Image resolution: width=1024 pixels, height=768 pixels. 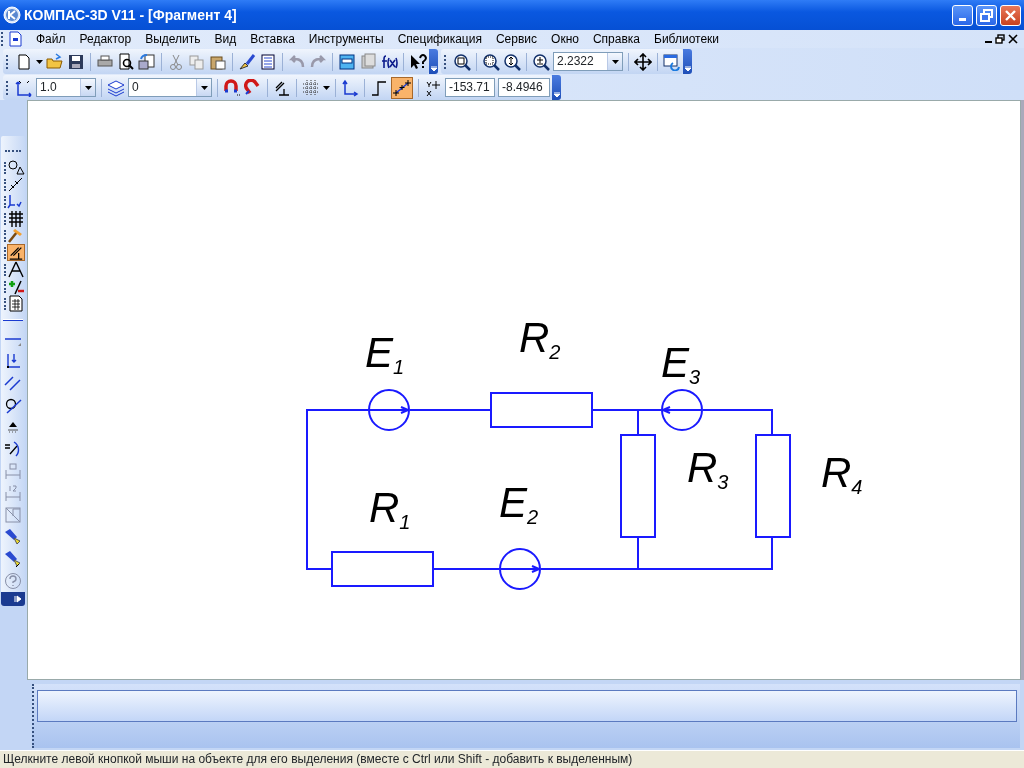 I want to click on x-coordinate-field: -153.71, so click(x=470, y=87).